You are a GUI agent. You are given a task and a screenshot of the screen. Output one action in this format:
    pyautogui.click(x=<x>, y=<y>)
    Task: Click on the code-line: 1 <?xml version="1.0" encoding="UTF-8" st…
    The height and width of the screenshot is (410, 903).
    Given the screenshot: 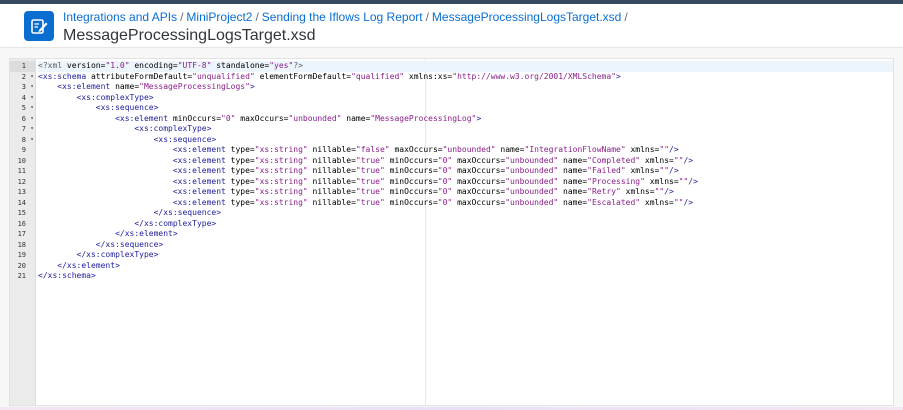 What is the action you would take?
    pyautogui.click(x=451, y=66)
    